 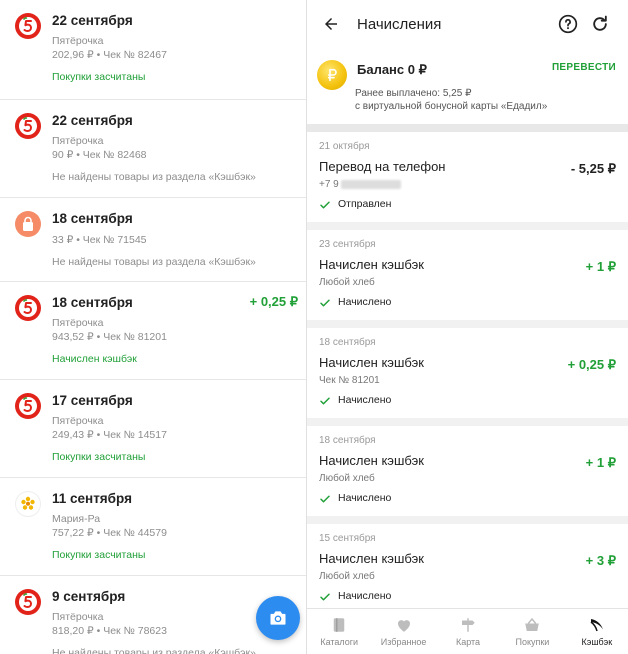 What do you see at coordinates (600, 560) in the screenshot?
I see `operation-amount: + 3 ₽` at bounding box center [600, 560].